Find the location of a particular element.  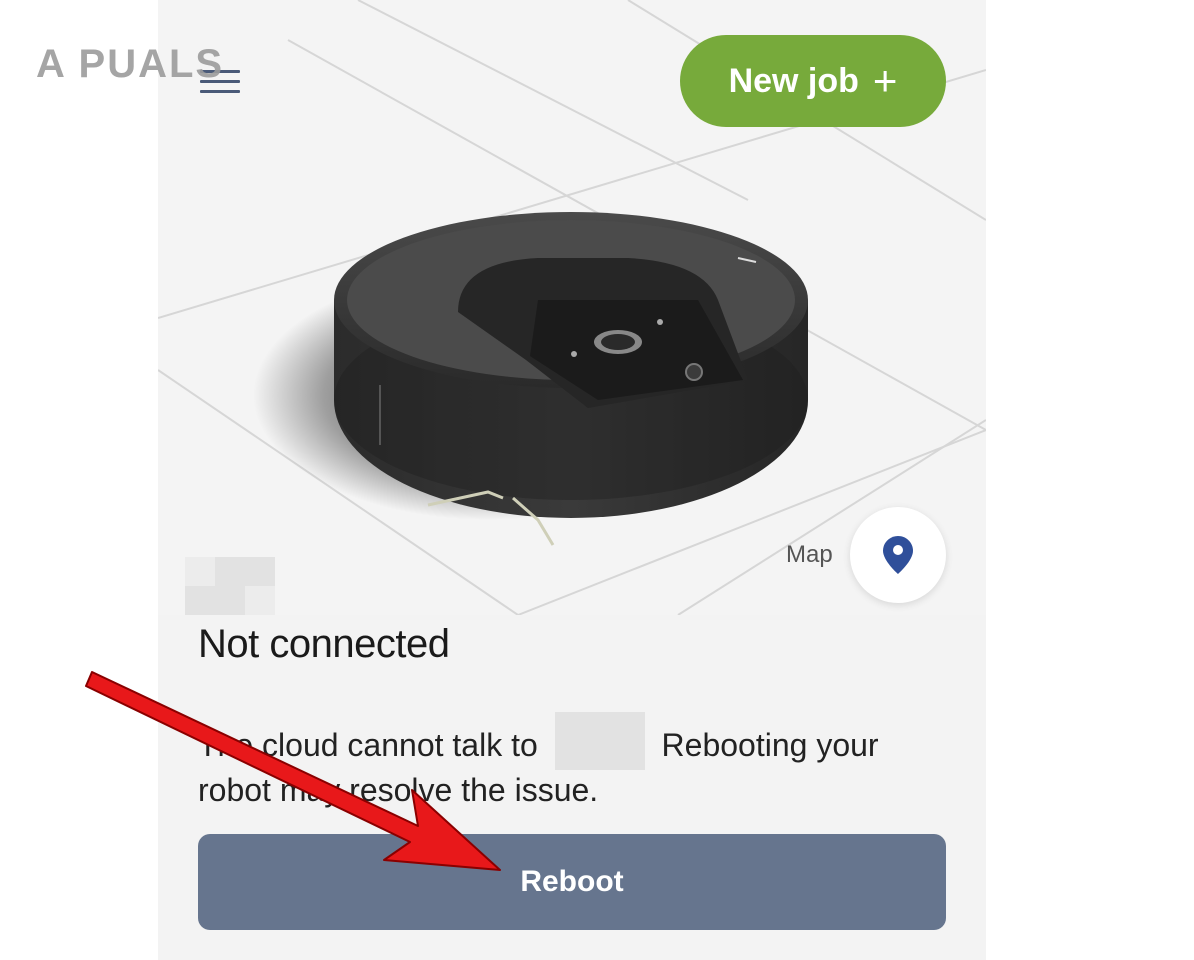

watermark-logo: A PUALS is located at coordinates (130, 64).